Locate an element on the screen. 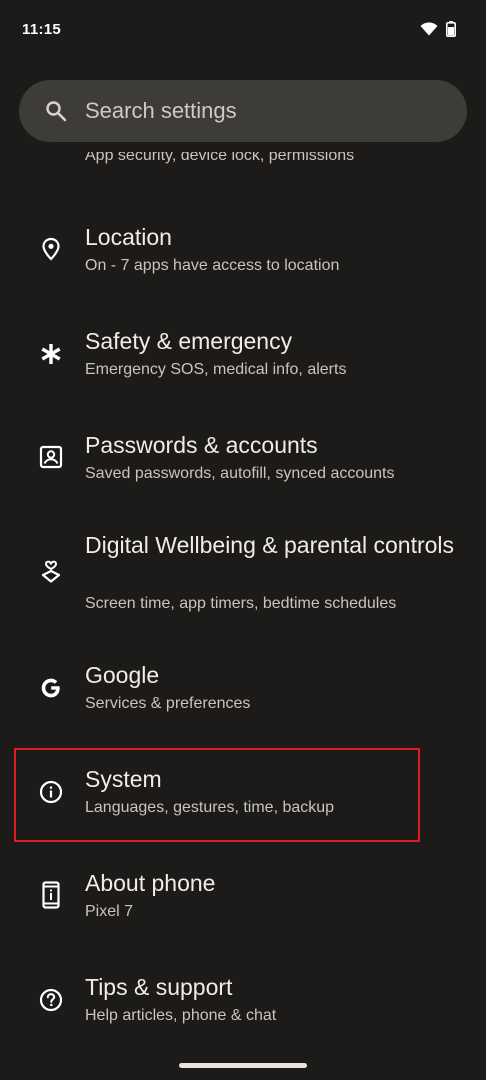 Image resolution: width=486 pixels, height=1080 pixels. item-subtitle: Help articles, phone & chat is located at coordinates (181, 1015).